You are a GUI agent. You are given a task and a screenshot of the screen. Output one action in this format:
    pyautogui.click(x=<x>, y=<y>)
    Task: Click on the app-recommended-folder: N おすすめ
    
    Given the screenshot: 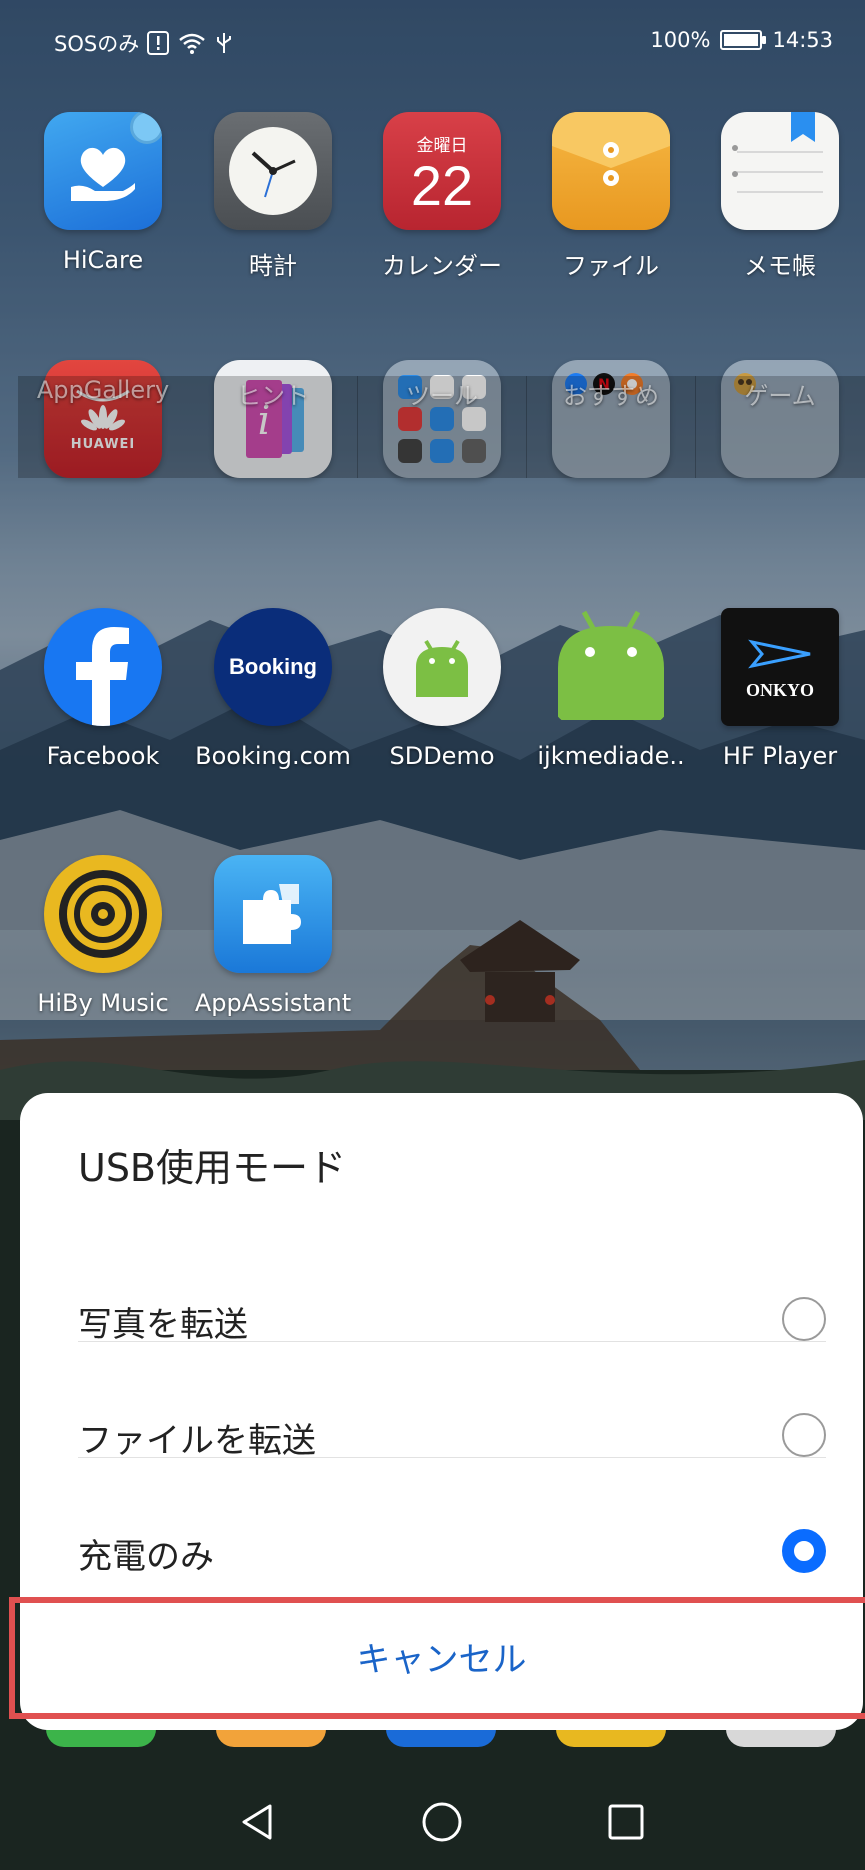 What is the action you would take?
    pyautogui.click(x=611, y=419)
    